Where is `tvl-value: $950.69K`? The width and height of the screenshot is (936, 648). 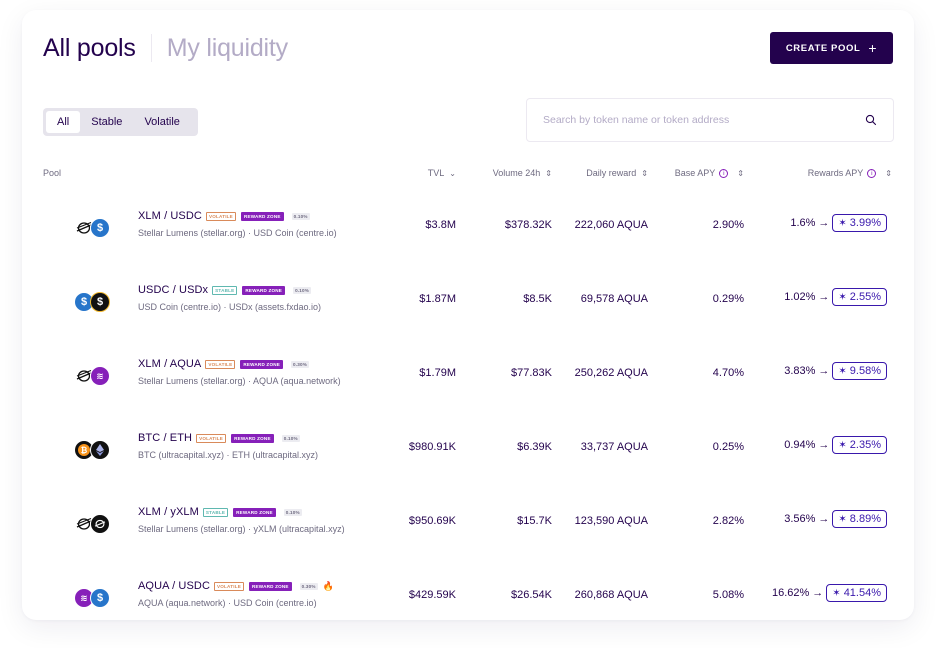
tvl-value: $950.69K is located at coordinates (432, 521).